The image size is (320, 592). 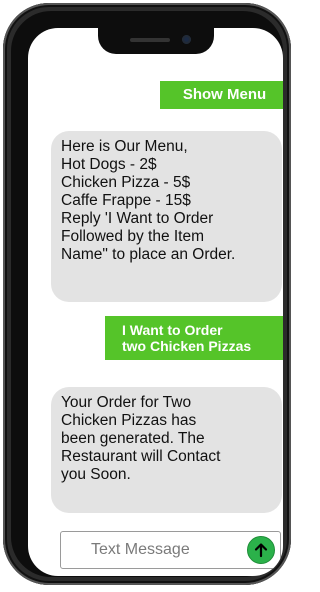 What do you see at coordinates (221, 95) in the screenshot?
I see `show-menu-button: Show Menu` at bounding box center [221, 95].